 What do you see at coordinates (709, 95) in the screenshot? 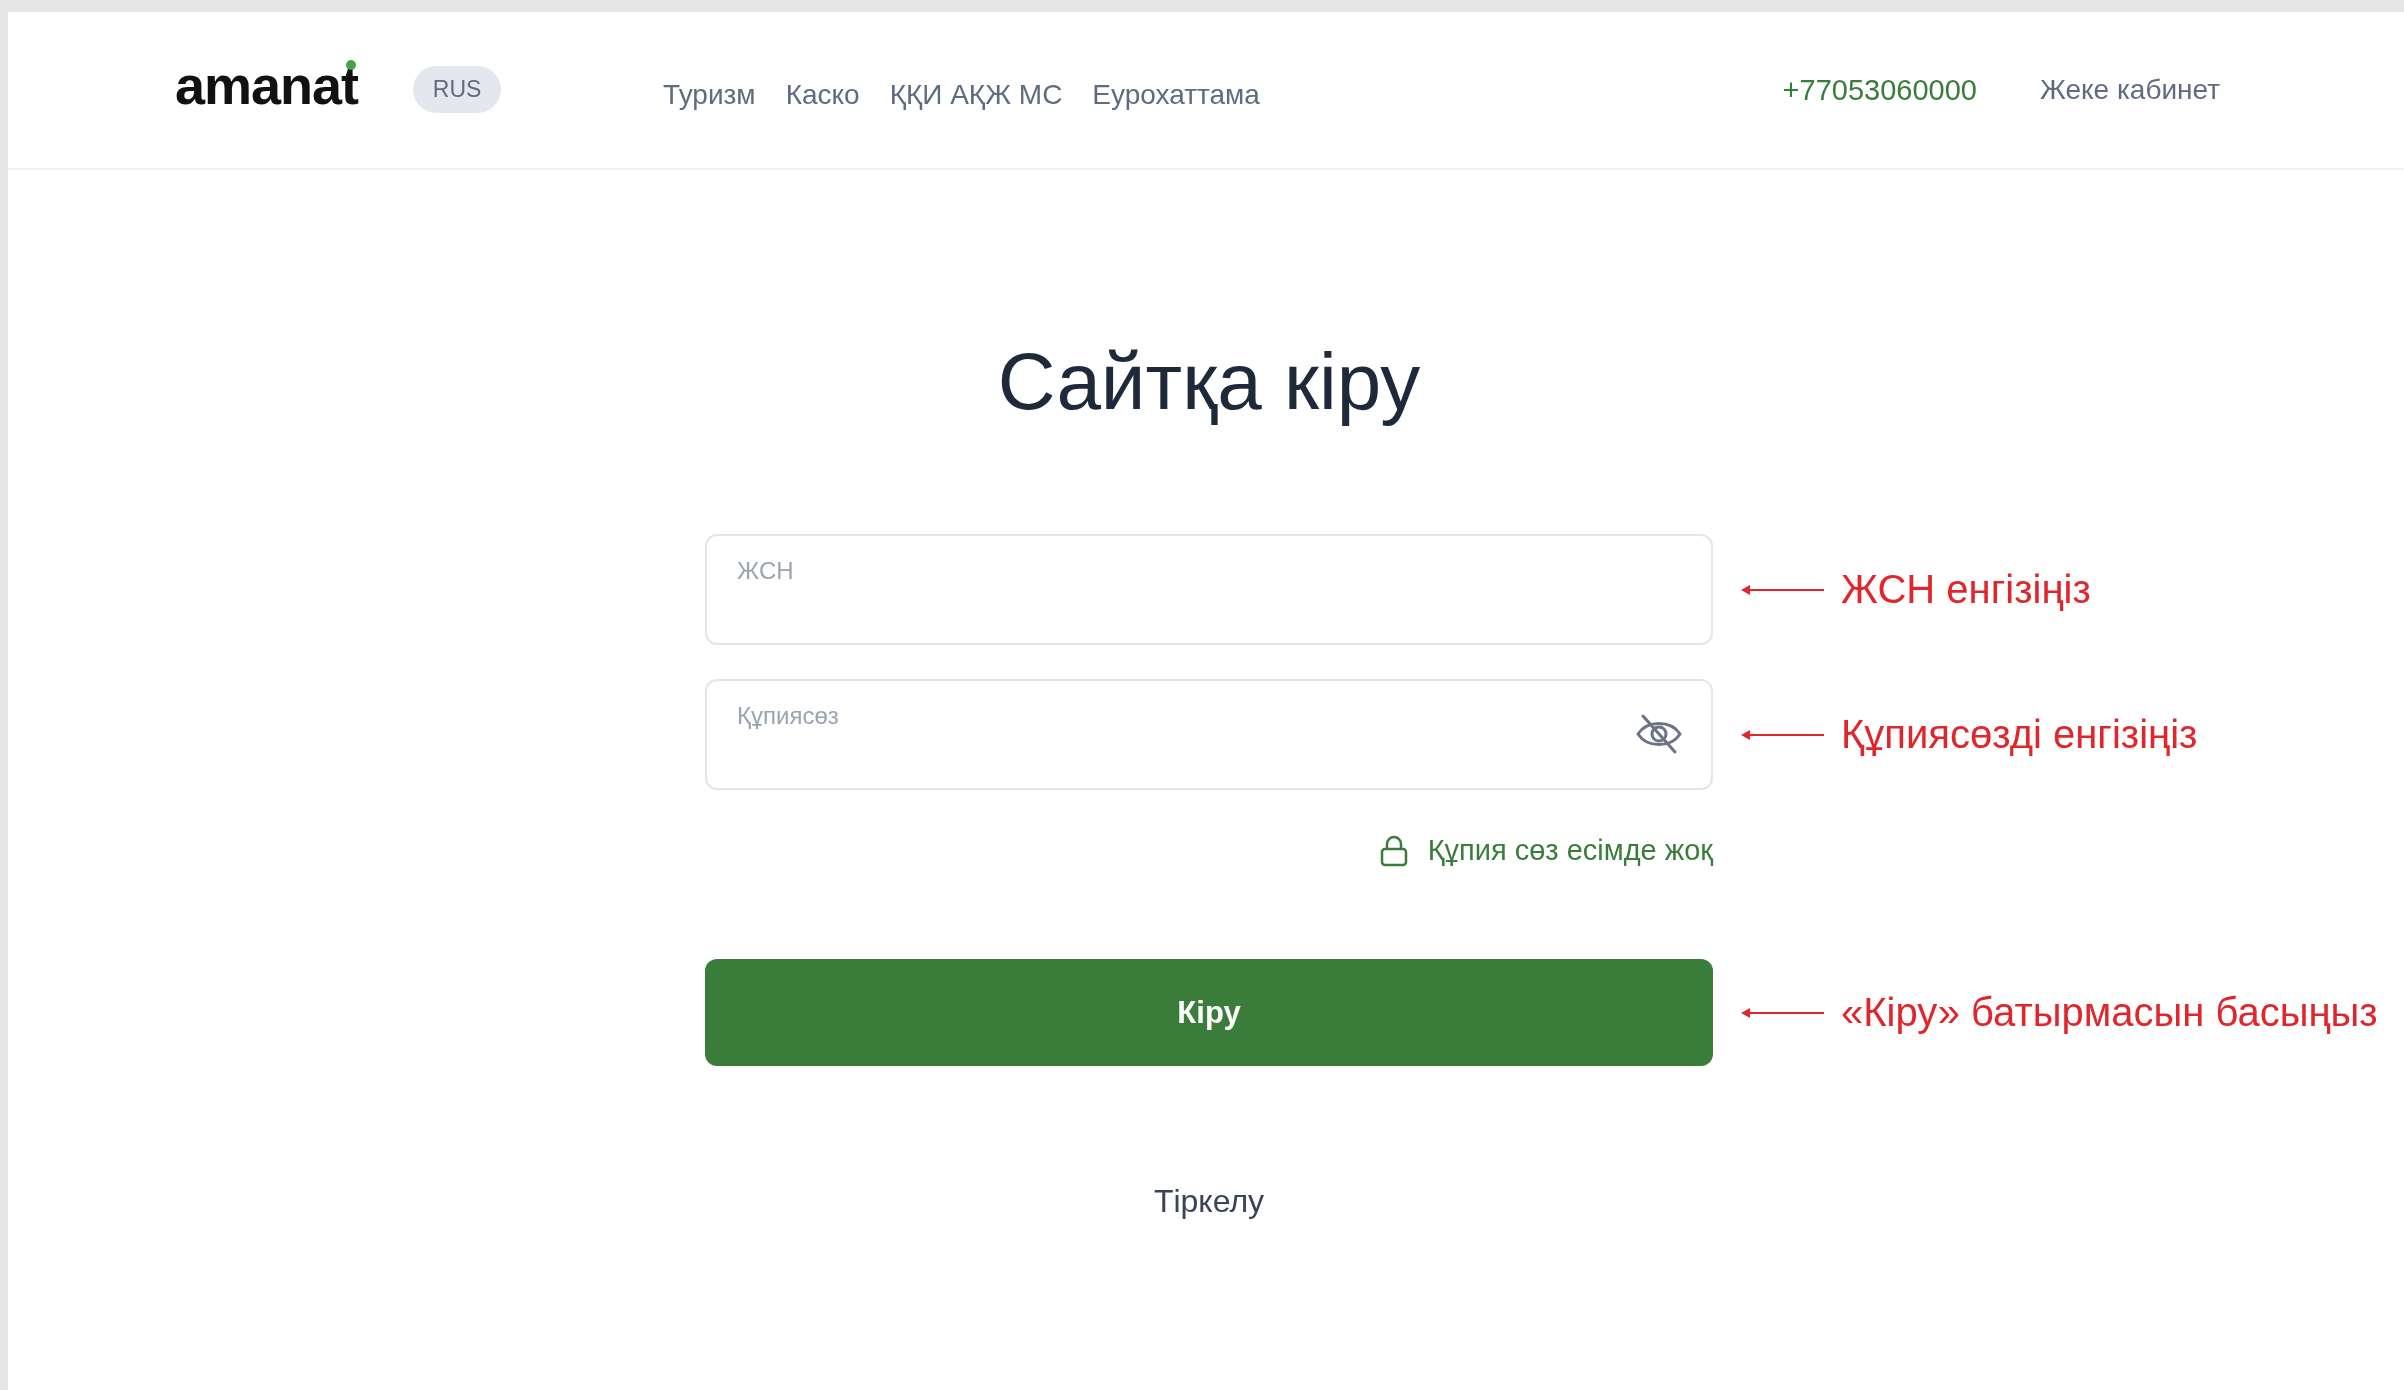
I see `nav-link: Туризм` at bounding box center [709, 95].